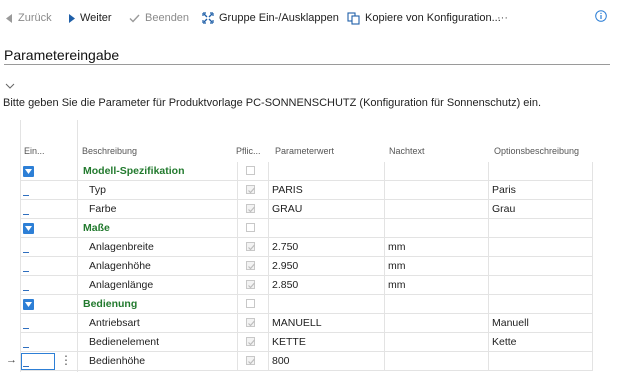  I want to click on parameter-row: Anlagenlänge 2.850 mm, so click(296, 285).